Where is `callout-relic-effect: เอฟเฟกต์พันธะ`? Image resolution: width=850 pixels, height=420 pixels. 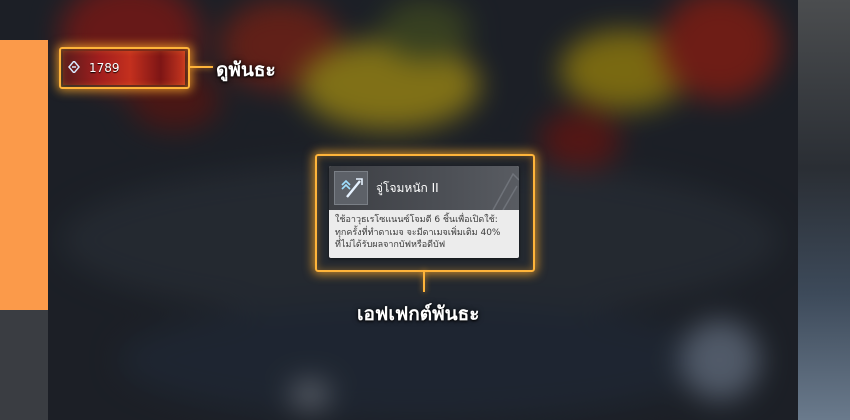 callout-relic-effect: เอฟเฟกต์พันธะ is located at coordinates (418, 314).